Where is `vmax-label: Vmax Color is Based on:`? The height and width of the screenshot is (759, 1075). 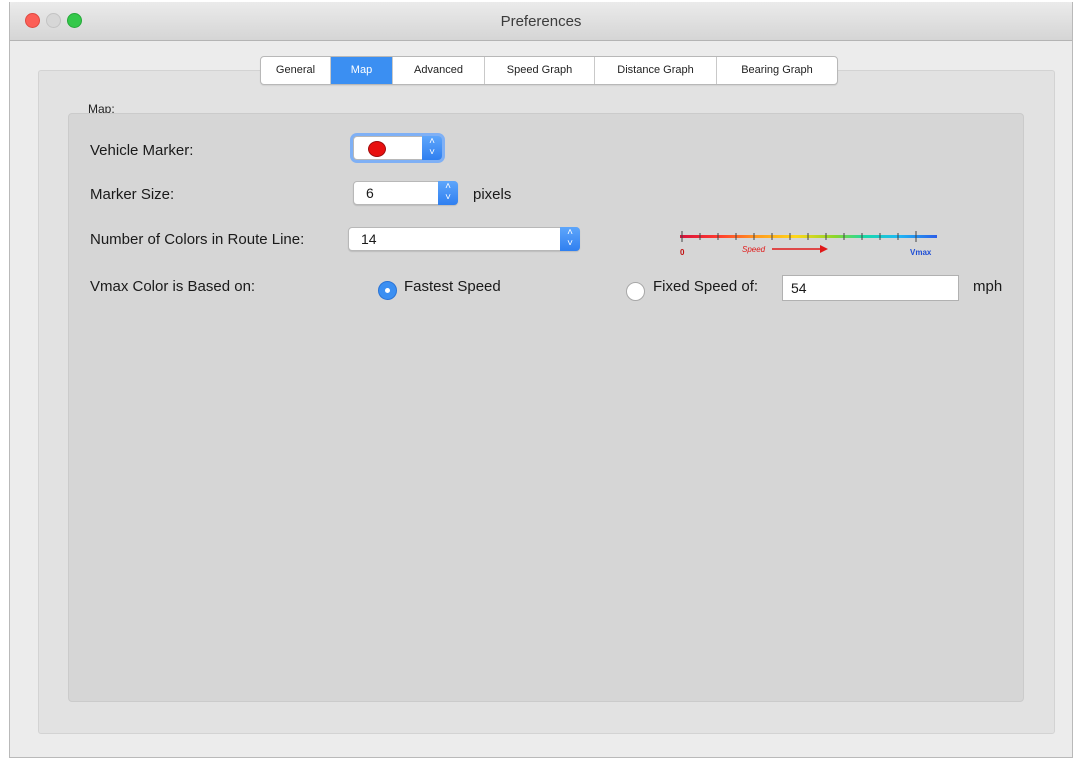 vmax-label: Vmax Color is Based on: is located at coordinates (173, 286).